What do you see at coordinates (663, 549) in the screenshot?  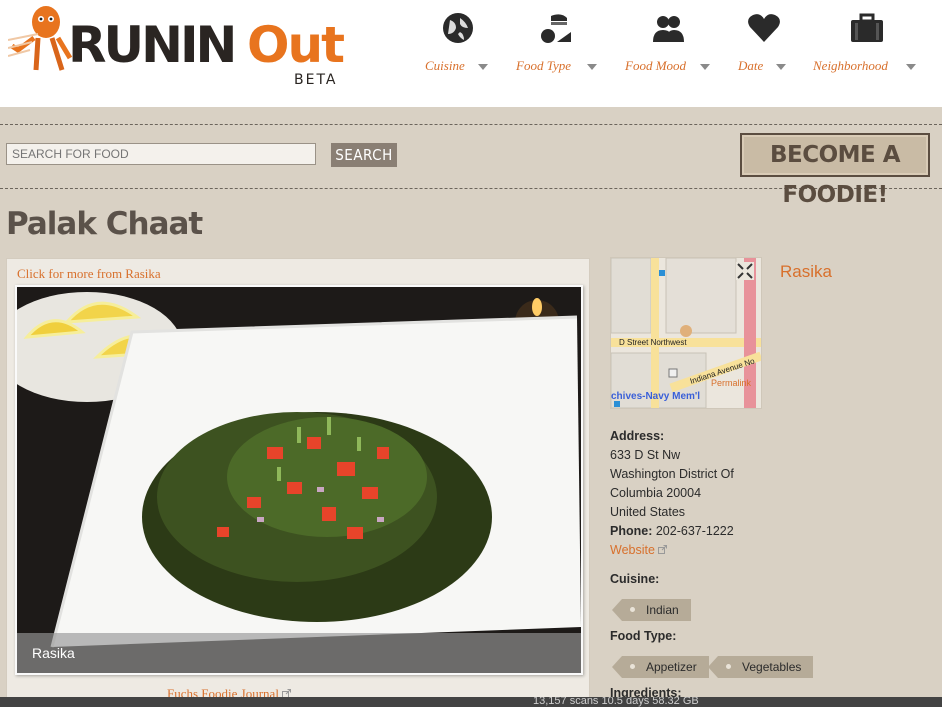 I see `external-link-icon` at bounding box center [663, 549].